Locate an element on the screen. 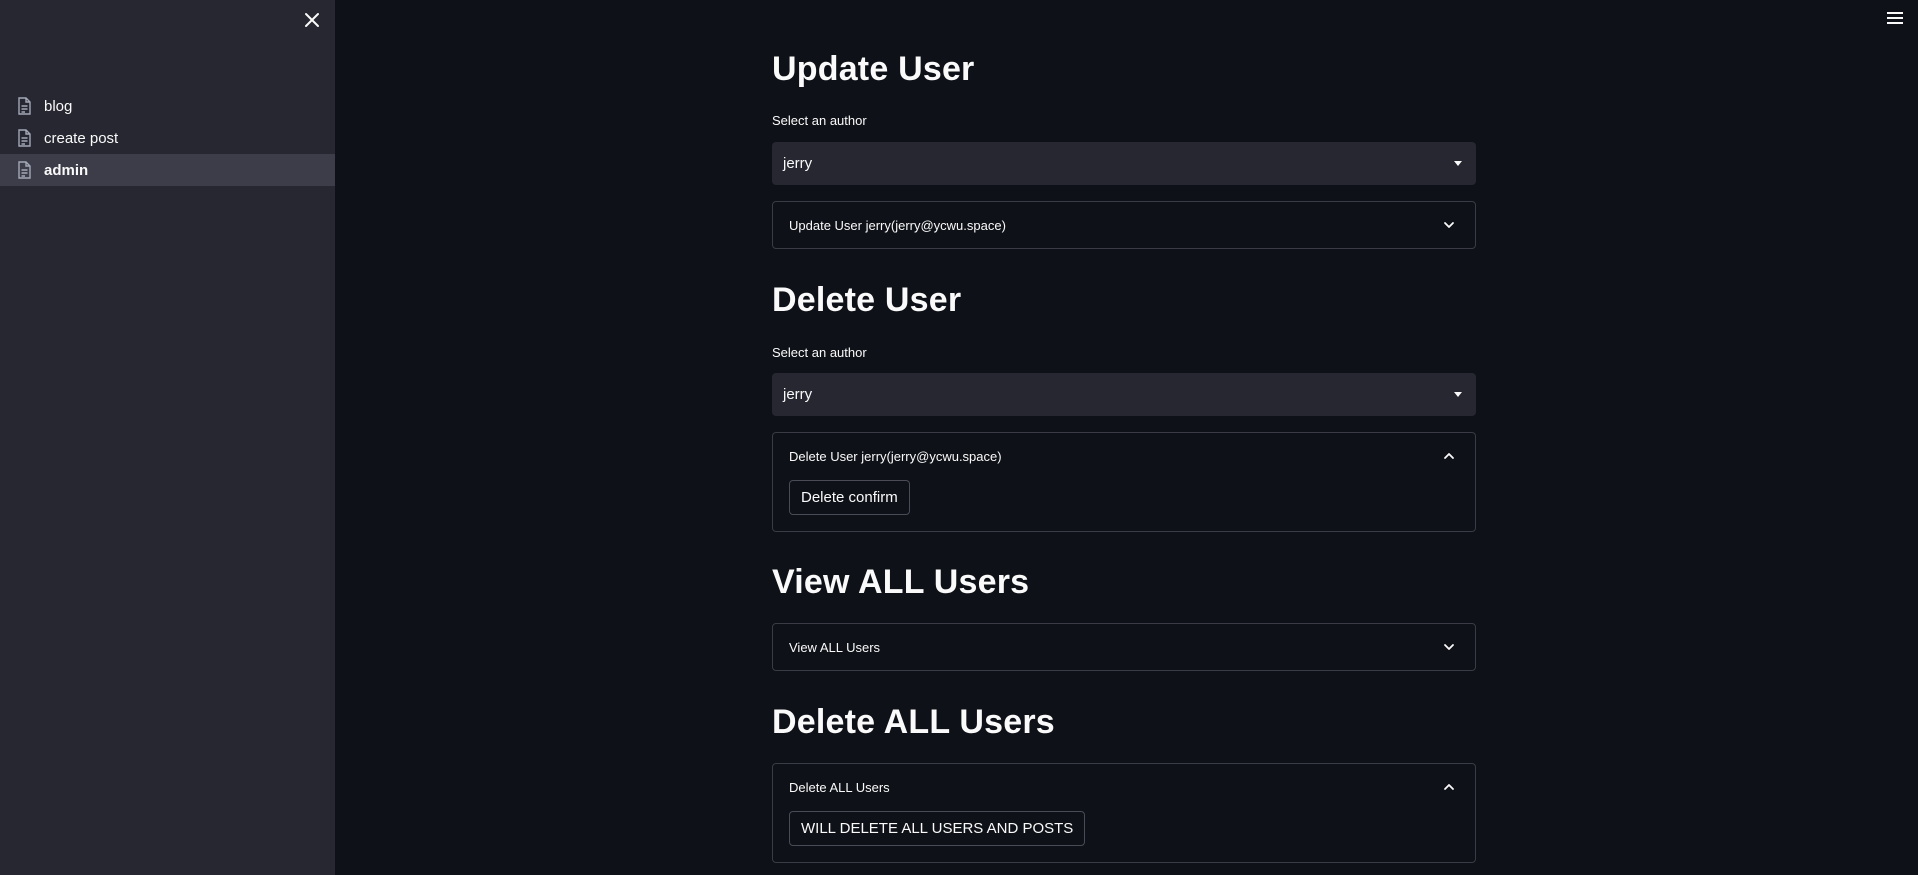  sidebar-item-label: create post is located at coordinates (81, 138).